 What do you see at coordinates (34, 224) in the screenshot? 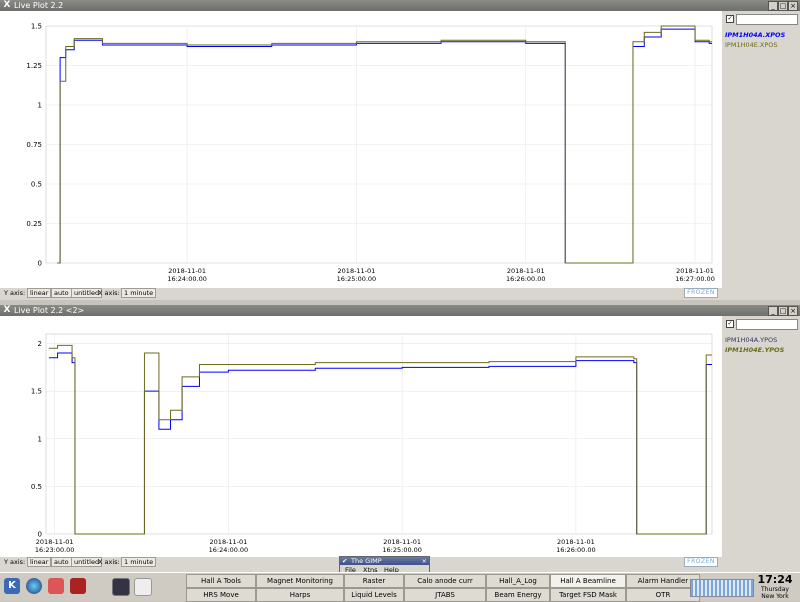
I see `y-tick-label: 0.25` at bounding box center [34, 224].